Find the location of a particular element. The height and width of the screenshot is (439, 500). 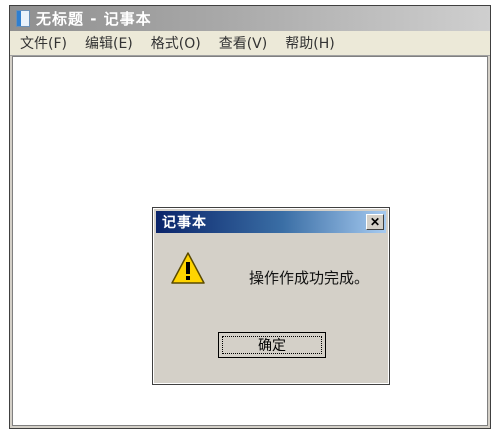

close-button: ✕ is located at coordinates (375, 222).